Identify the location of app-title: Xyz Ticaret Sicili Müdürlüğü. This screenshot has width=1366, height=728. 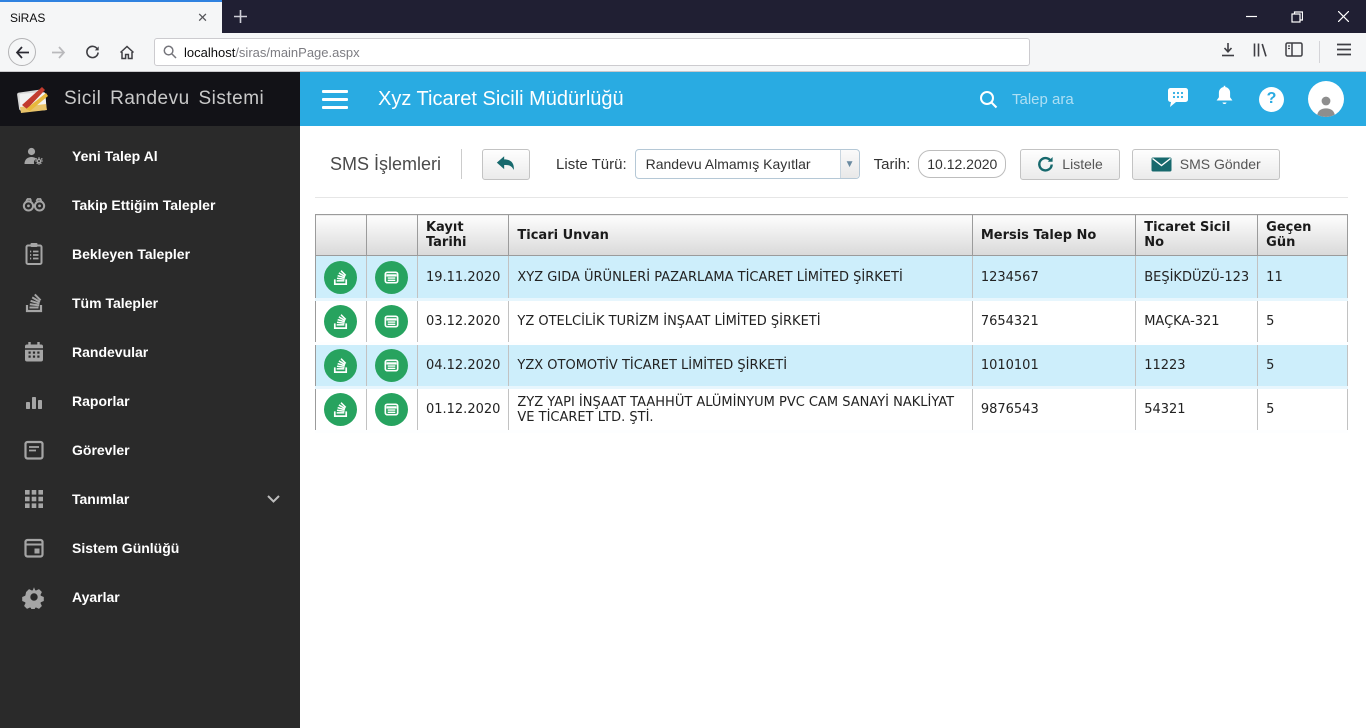
(501, 98).